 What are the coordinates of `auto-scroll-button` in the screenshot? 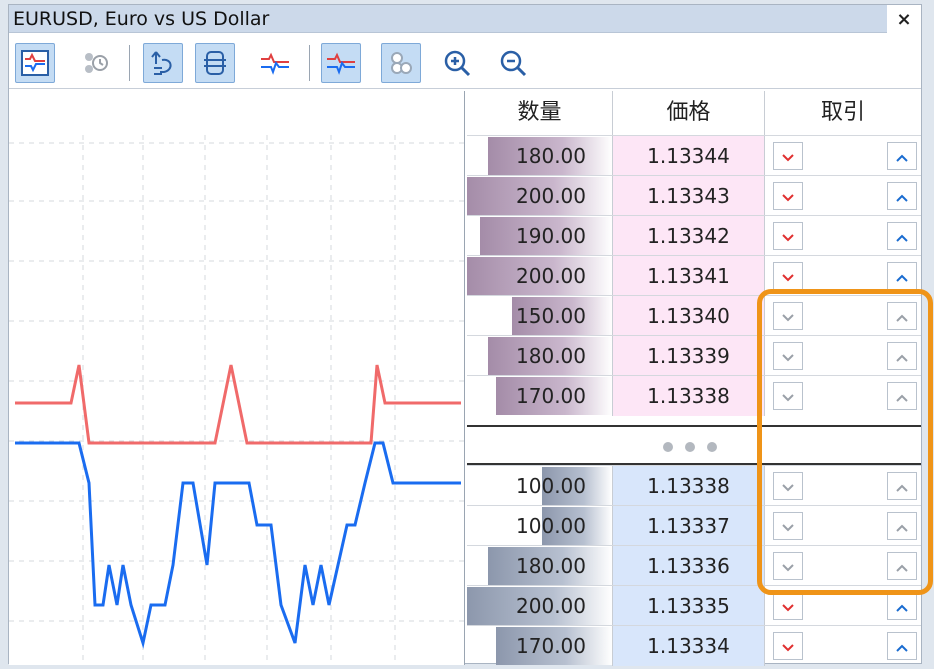 It's located at (163, 63).